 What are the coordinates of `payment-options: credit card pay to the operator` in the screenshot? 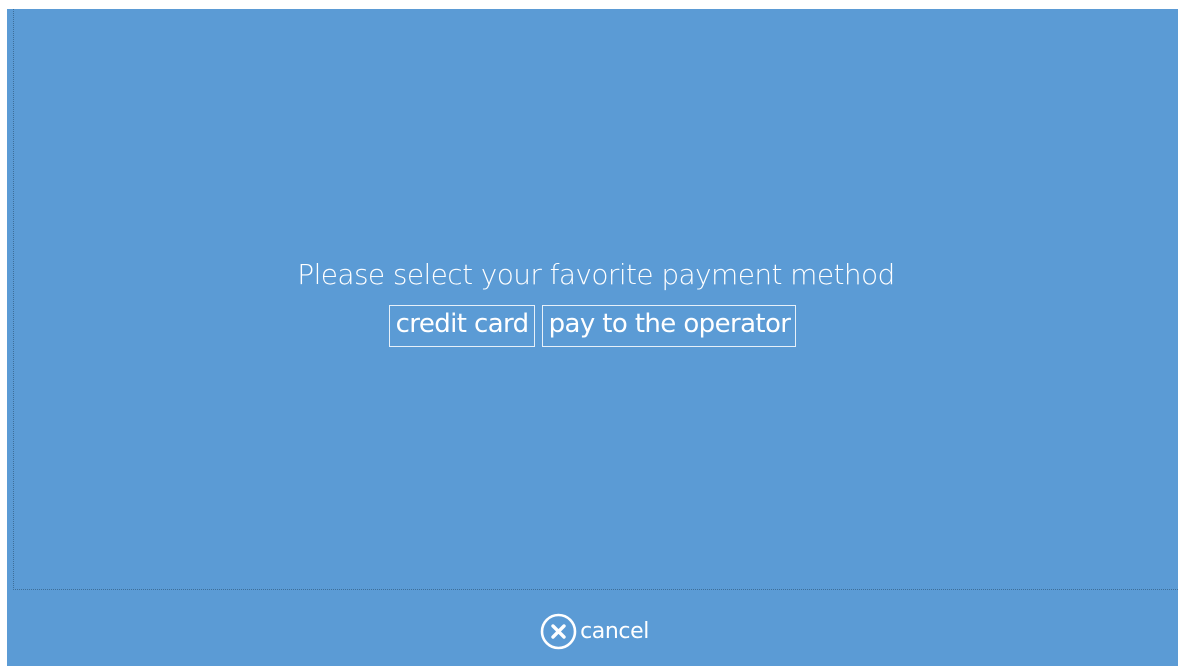 It's located at (592, 325).